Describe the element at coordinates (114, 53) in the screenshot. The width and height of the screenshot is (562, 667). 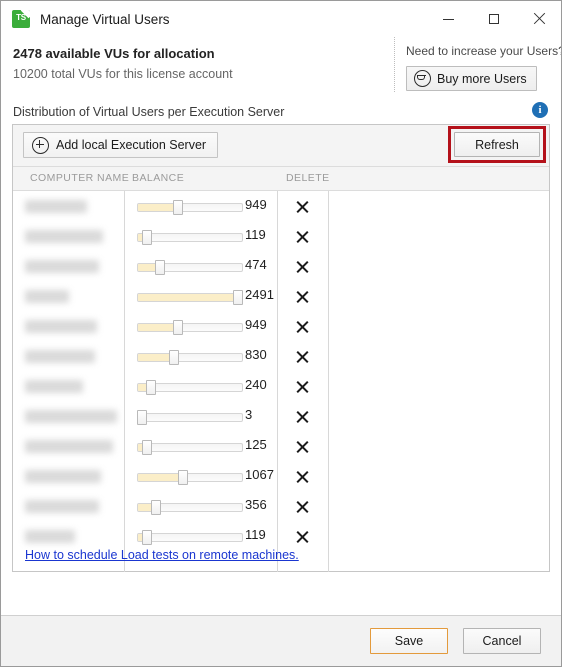
I see `available-vus-label: 2478 available VUs for allocation` at that location.